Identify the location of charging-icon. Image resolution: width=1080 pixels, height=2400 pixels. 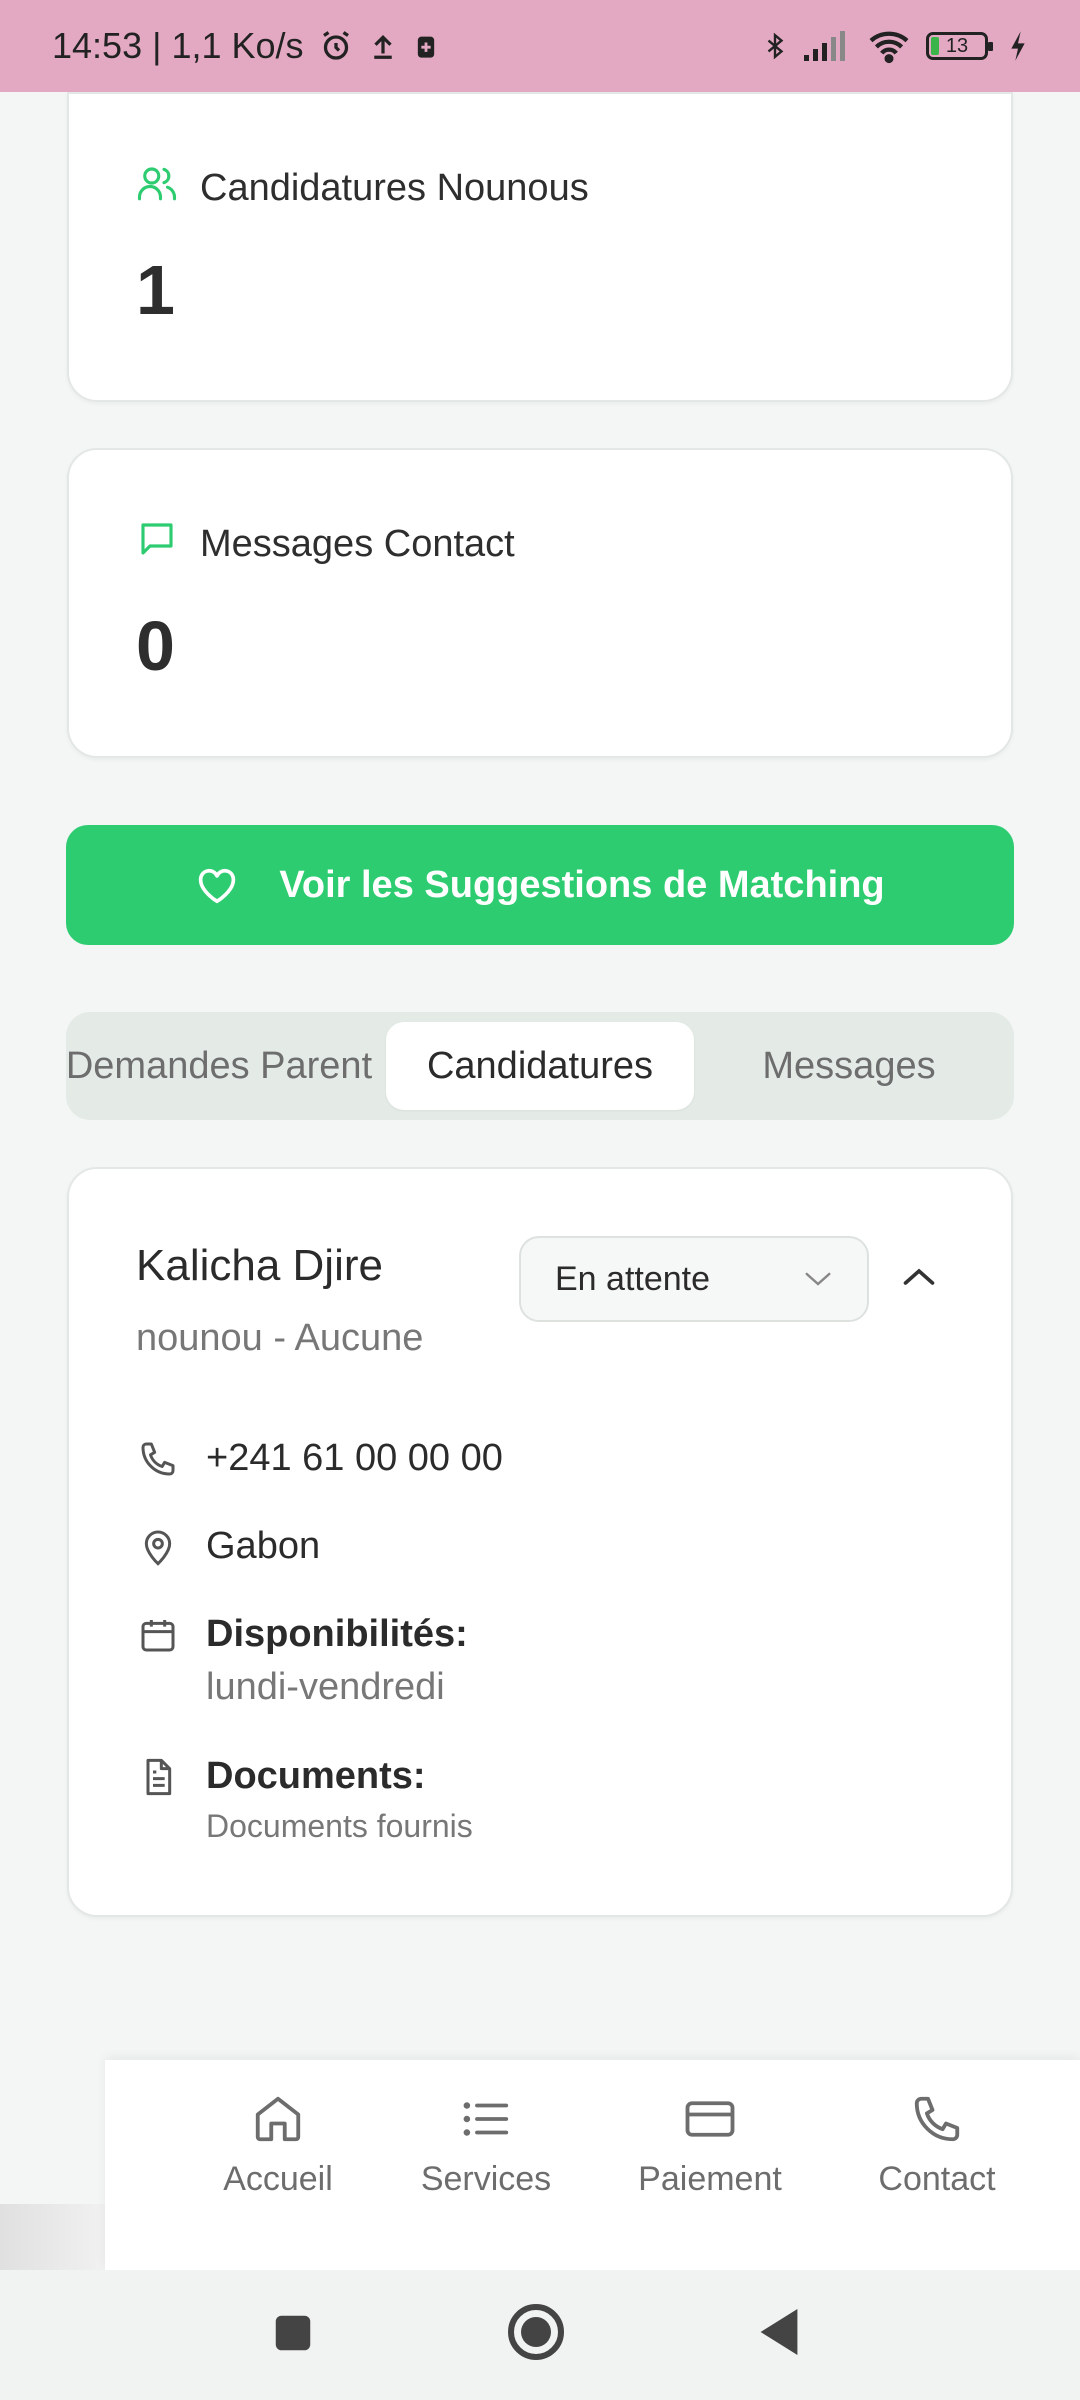
(1018, 46).